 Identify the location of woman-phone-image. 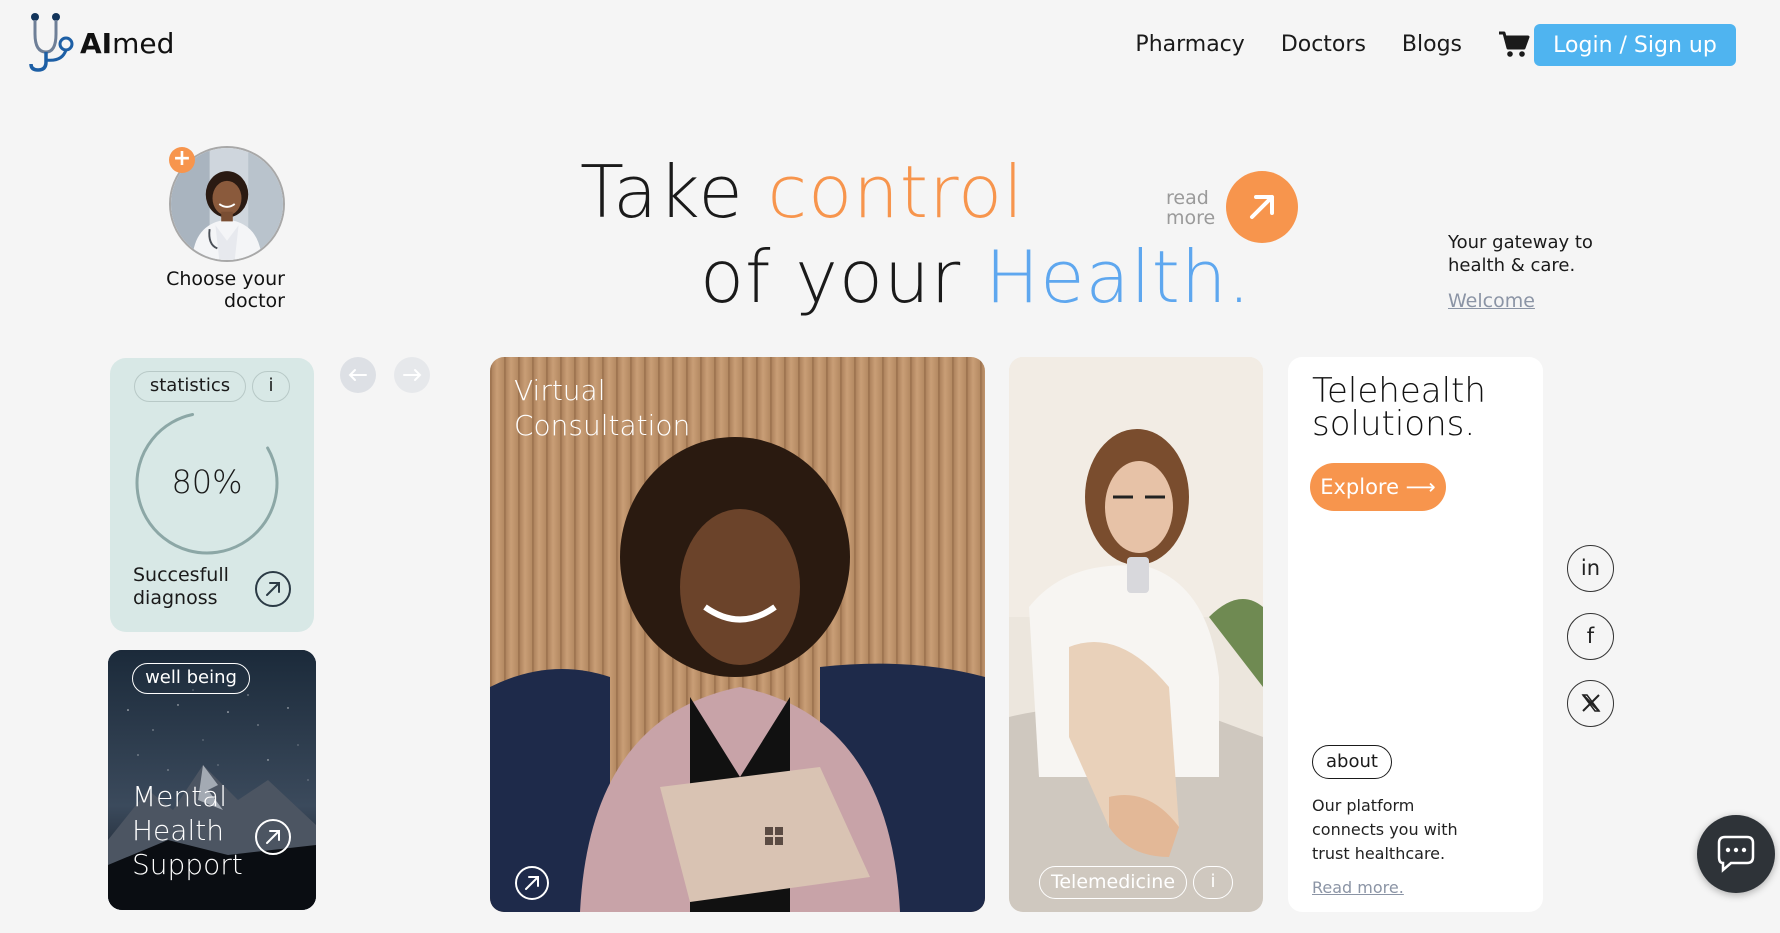
(1136, 634).